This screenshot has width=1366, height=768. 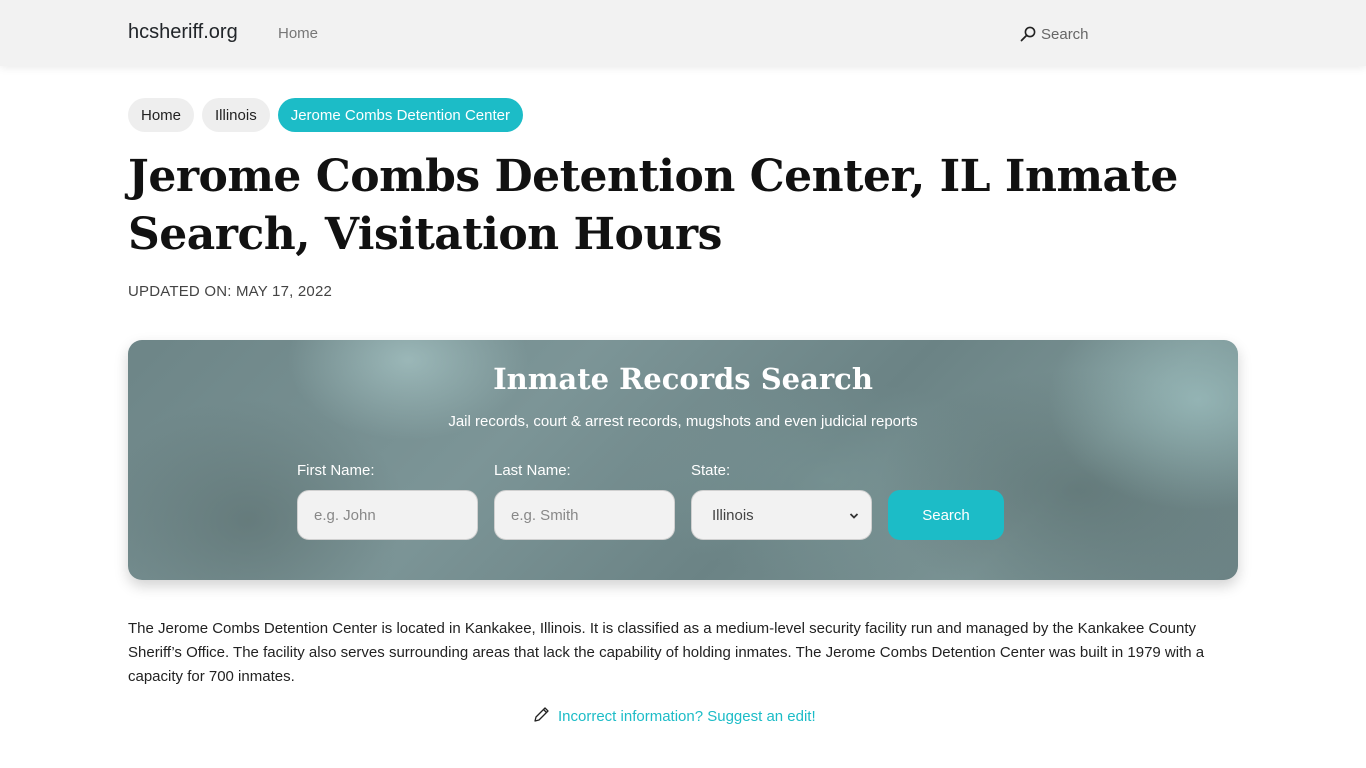 I want to click on pencil-icon, so click(x=541, y=716).